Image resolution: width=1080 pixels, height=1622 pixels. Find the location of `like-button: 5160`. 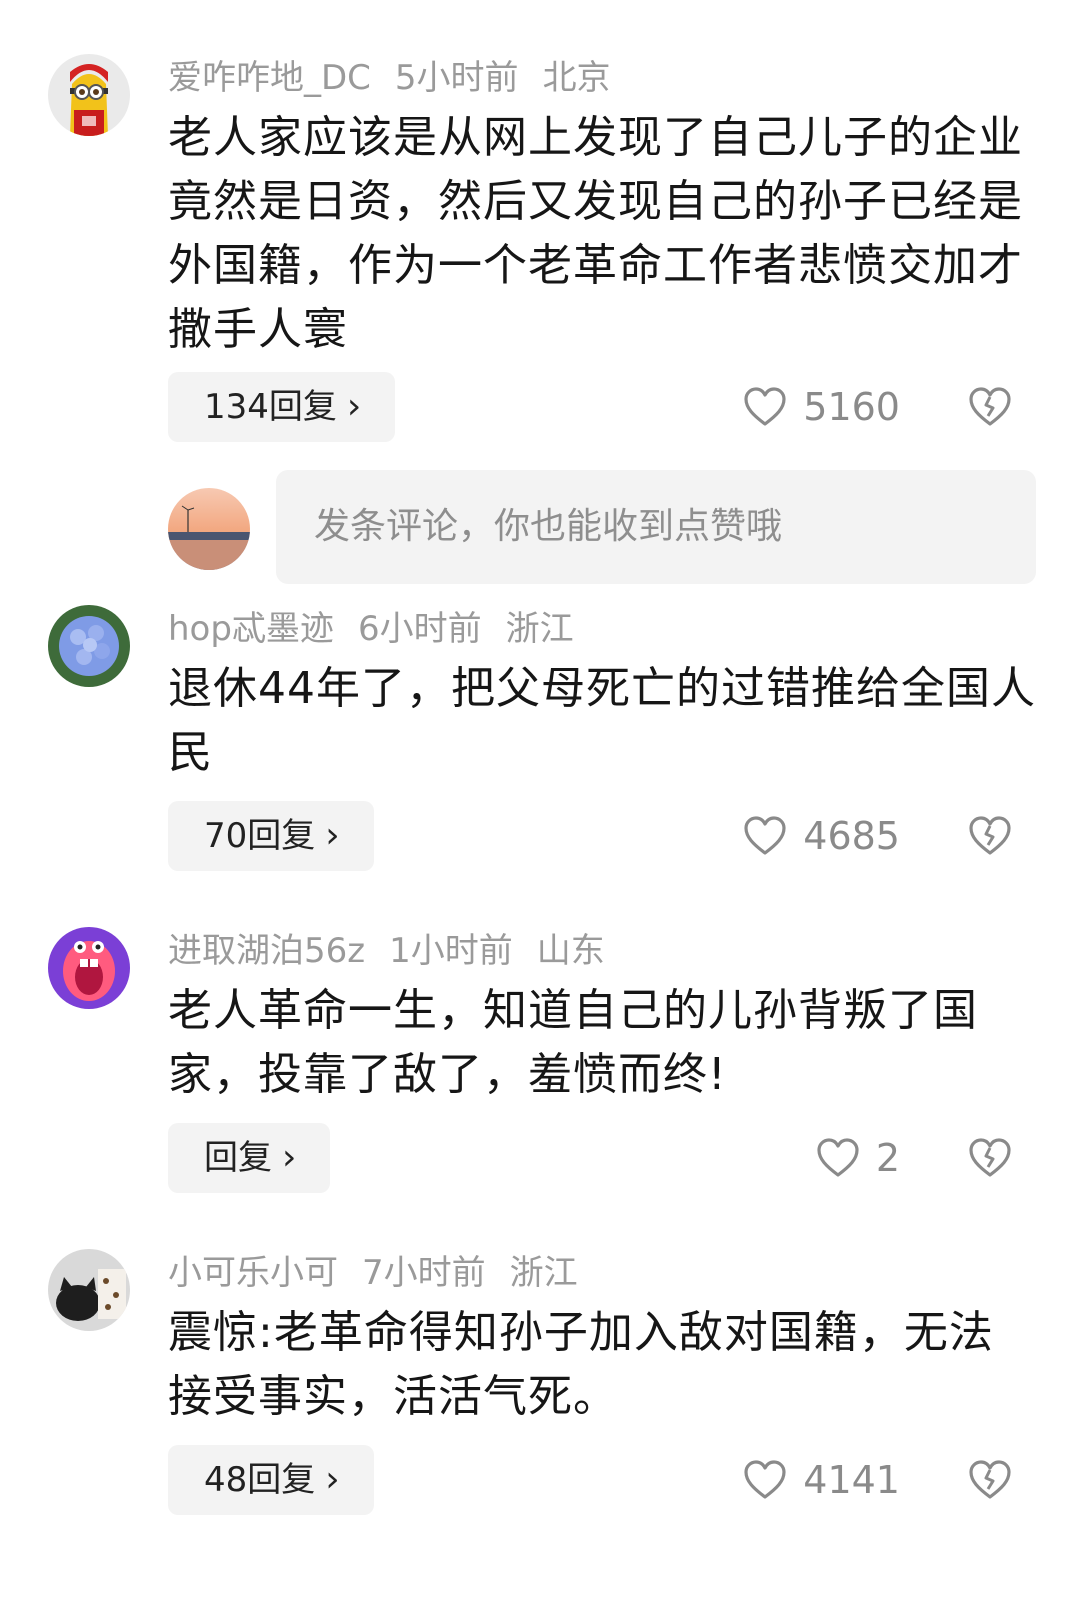

like-button: 5160 is located at coordinates (821, 407).